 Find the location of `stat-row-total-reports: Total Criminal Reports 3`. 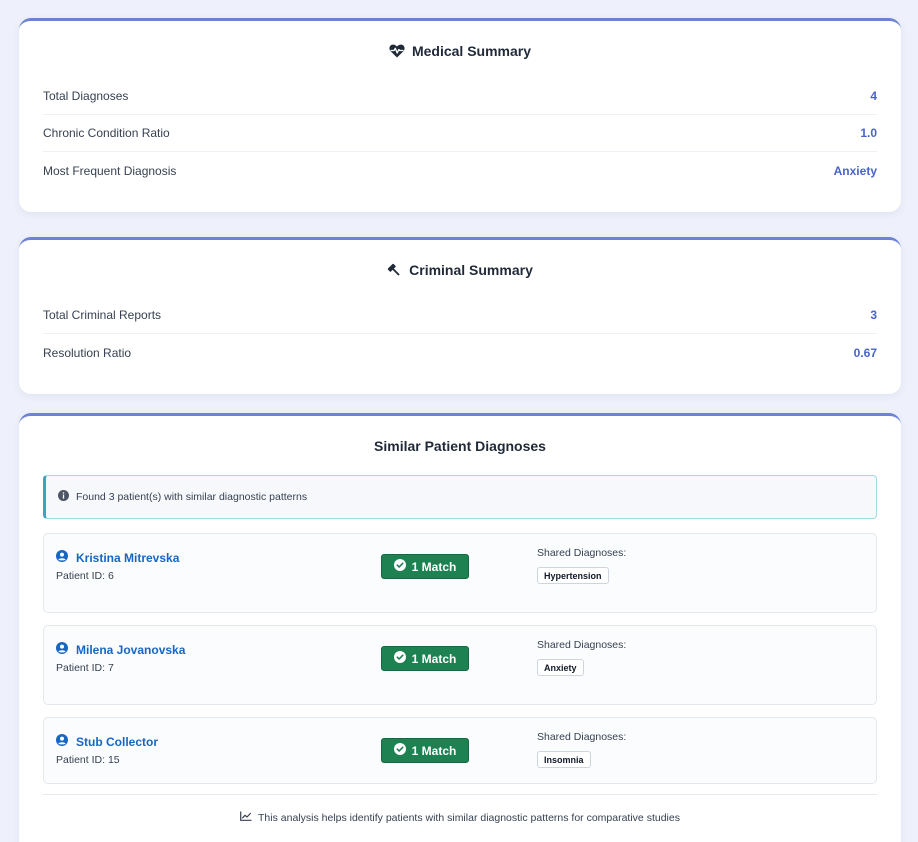

stat-row-total-reports: Total Criminal Reports 3 is located at coordinates (460, 315).